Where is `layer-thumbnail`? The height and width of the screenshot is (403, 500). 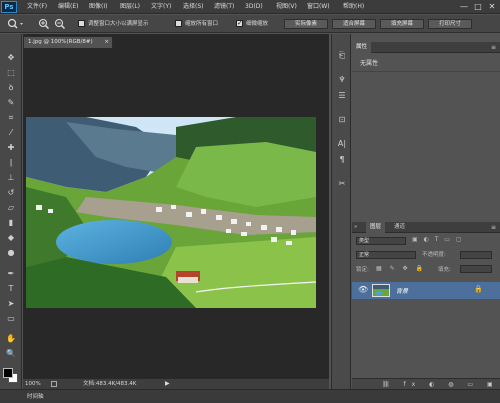 layer-thumbnail is located at coordinates (381, 290).